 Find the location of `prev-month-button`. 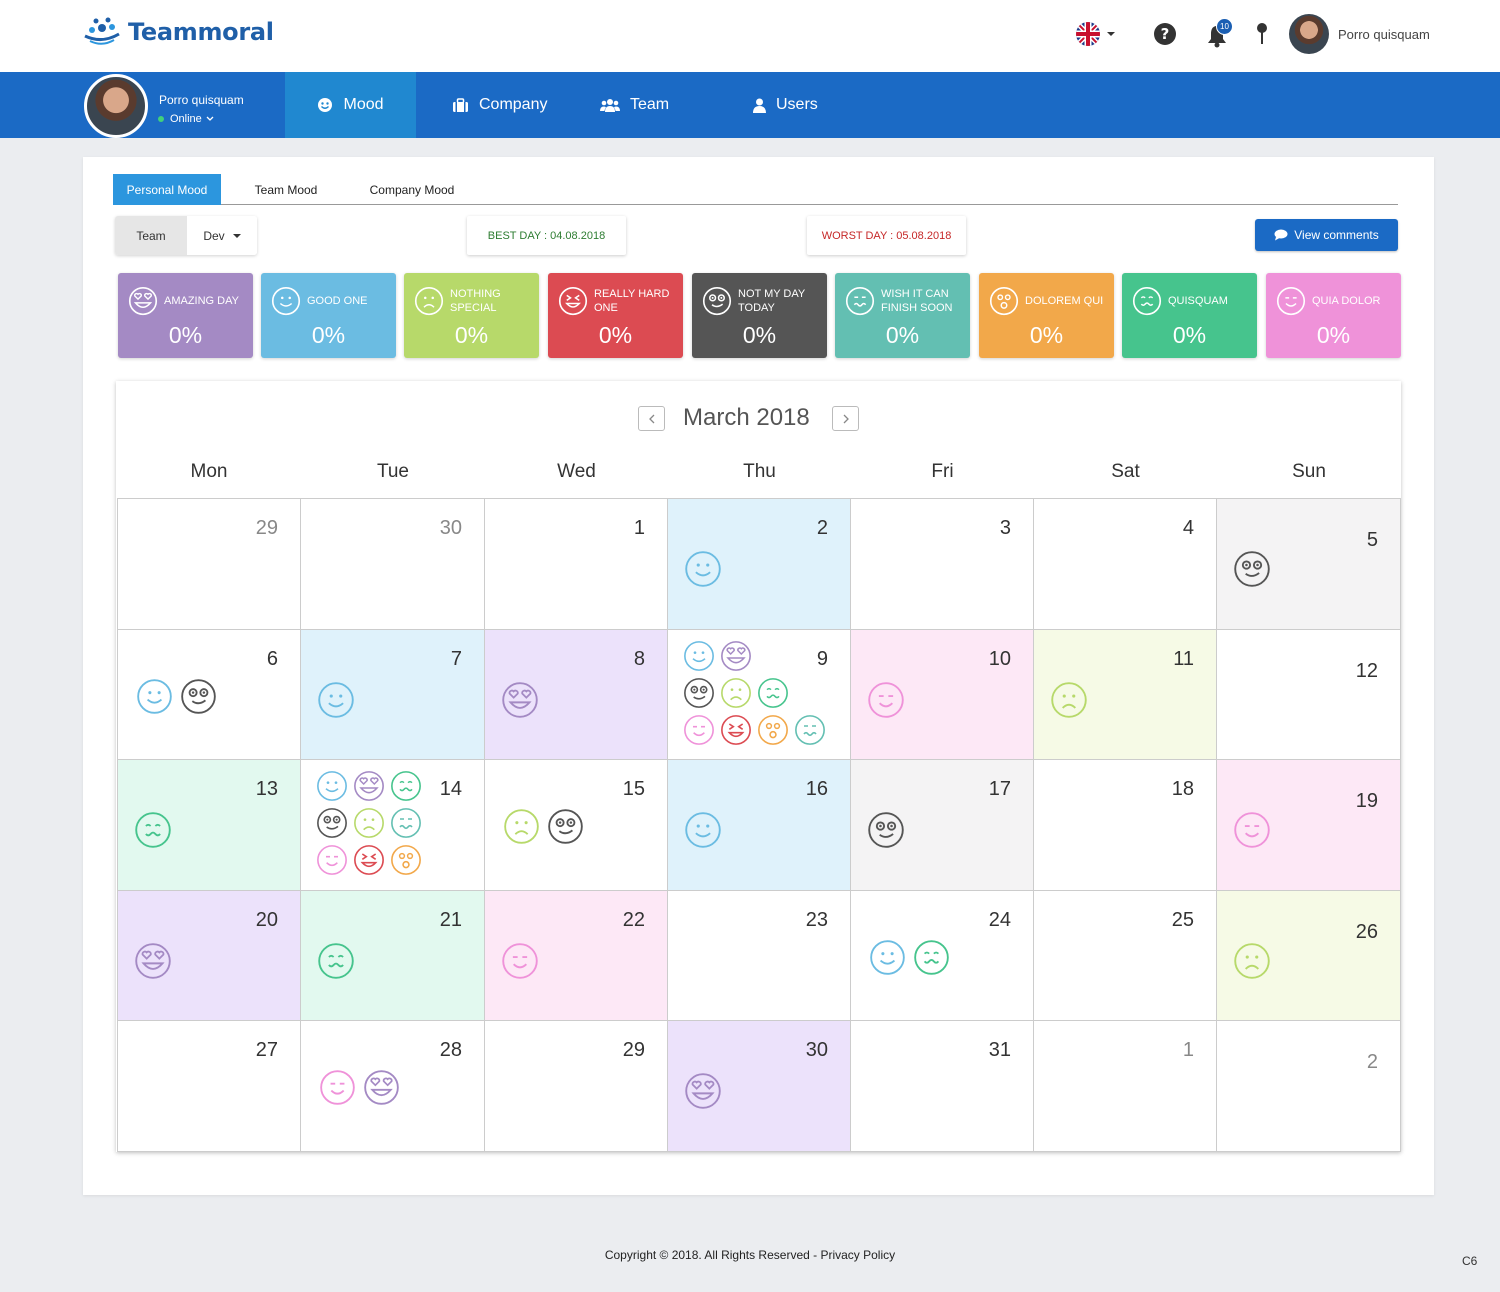

prev-month-button is located at coordinates (651, 418).